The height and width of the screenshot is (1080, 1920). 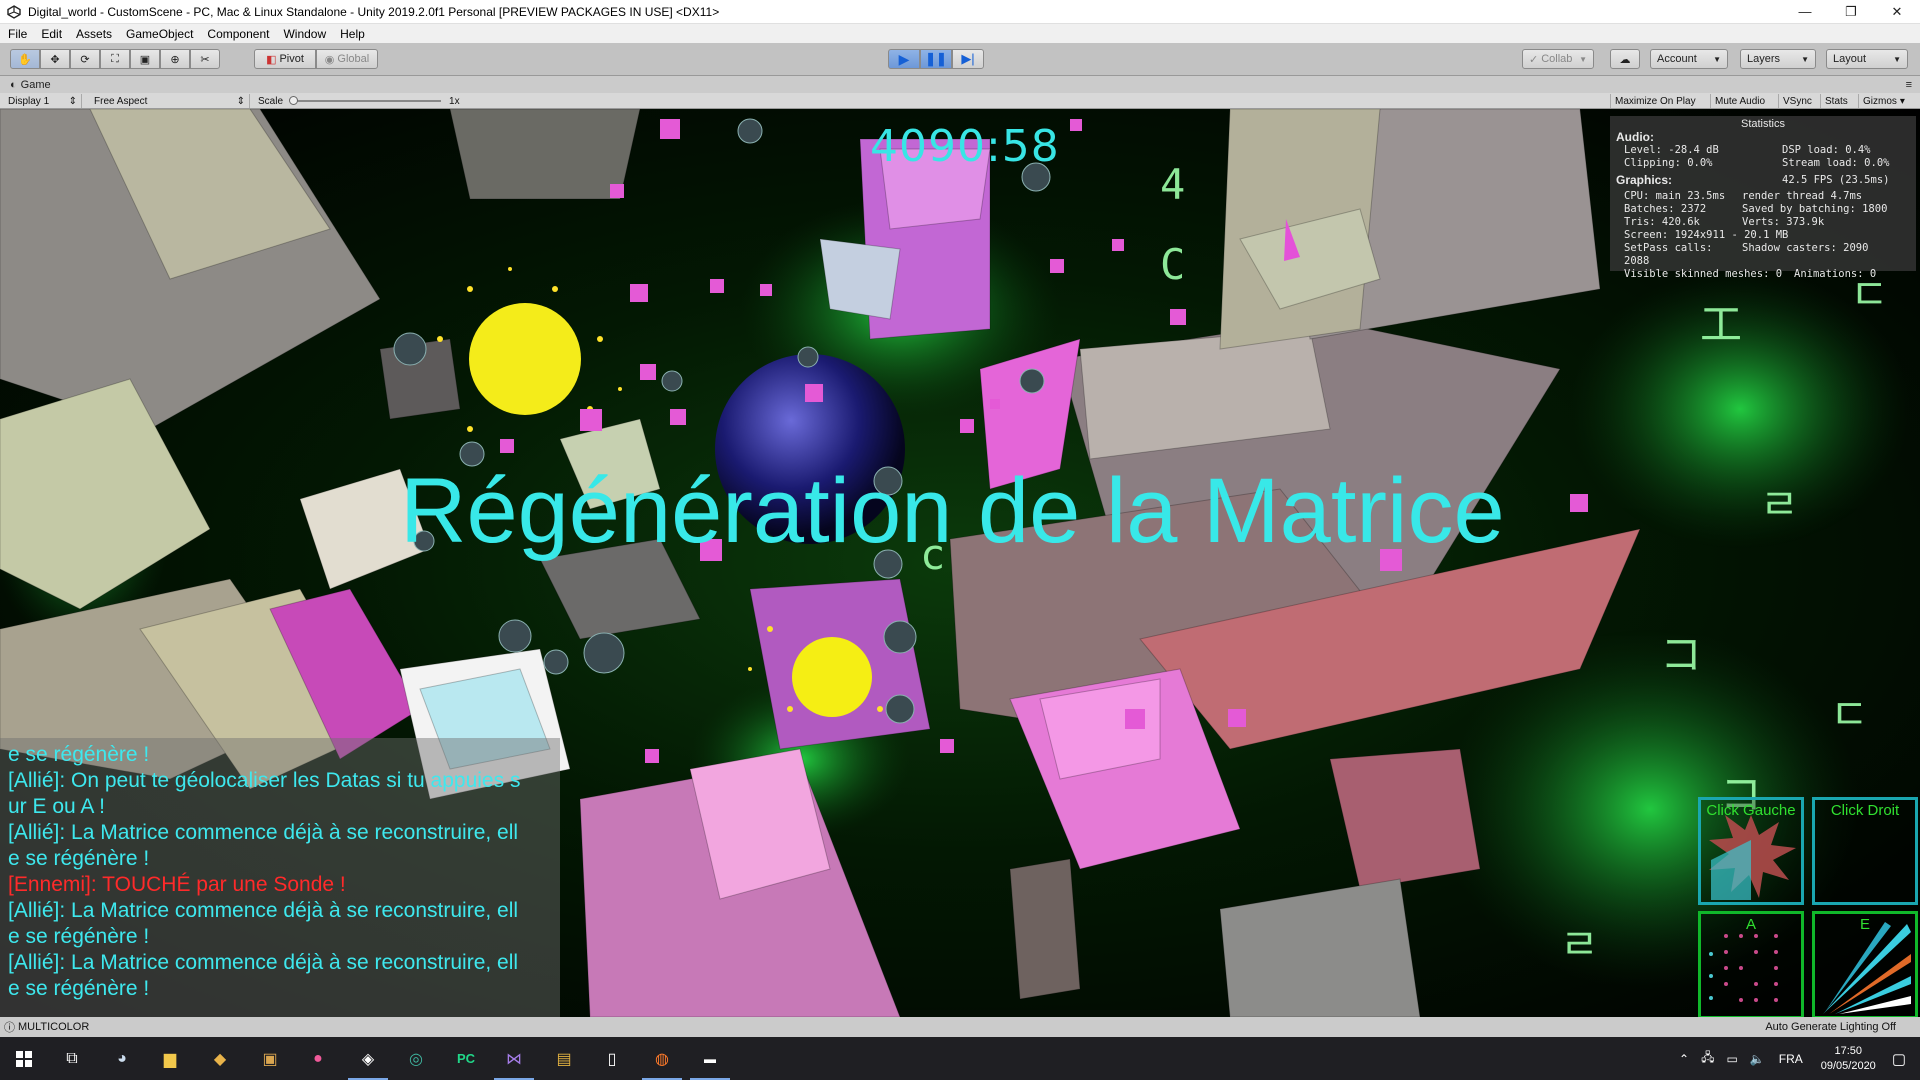 I want to click on saved-by-batching: Saved by batching: 1800, so click(x=1815, y=209).